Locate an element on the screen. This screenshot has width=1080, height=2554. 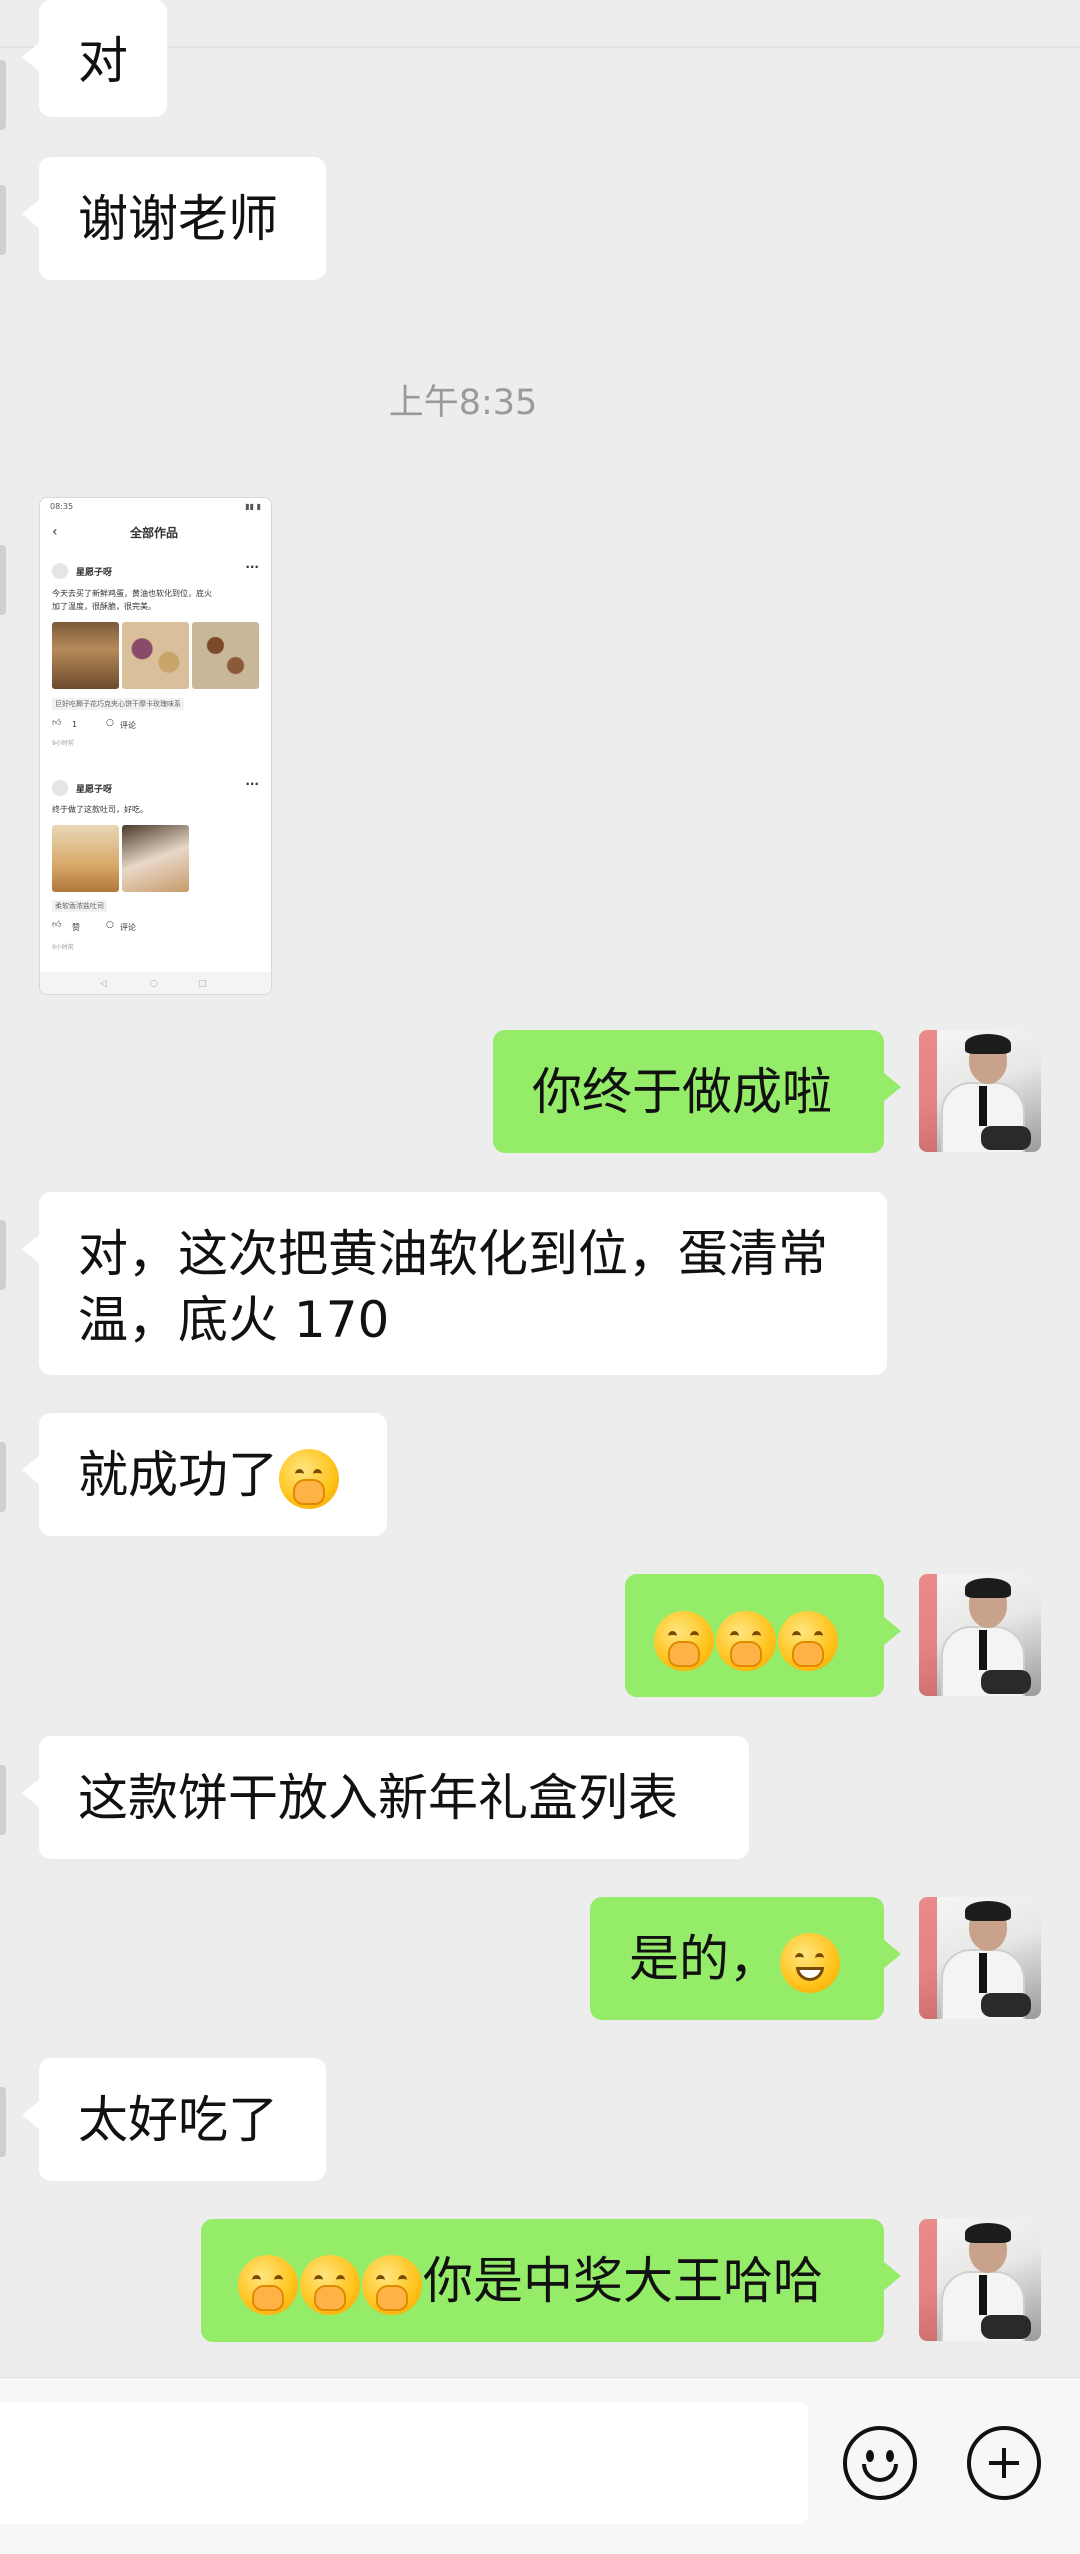
message-text: 谢谢老师 is located at coordinates (178, 219).